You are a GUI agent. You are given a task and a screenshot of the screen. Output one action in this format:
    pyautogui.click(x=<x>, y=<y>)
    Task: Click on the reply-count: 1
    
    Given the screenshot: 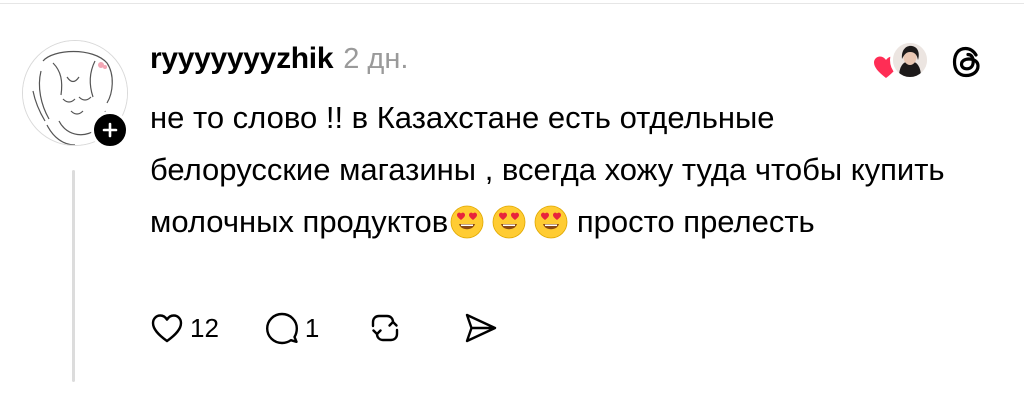 What is the action you would take?
    pyautogui.click(x=312, y=327)
    